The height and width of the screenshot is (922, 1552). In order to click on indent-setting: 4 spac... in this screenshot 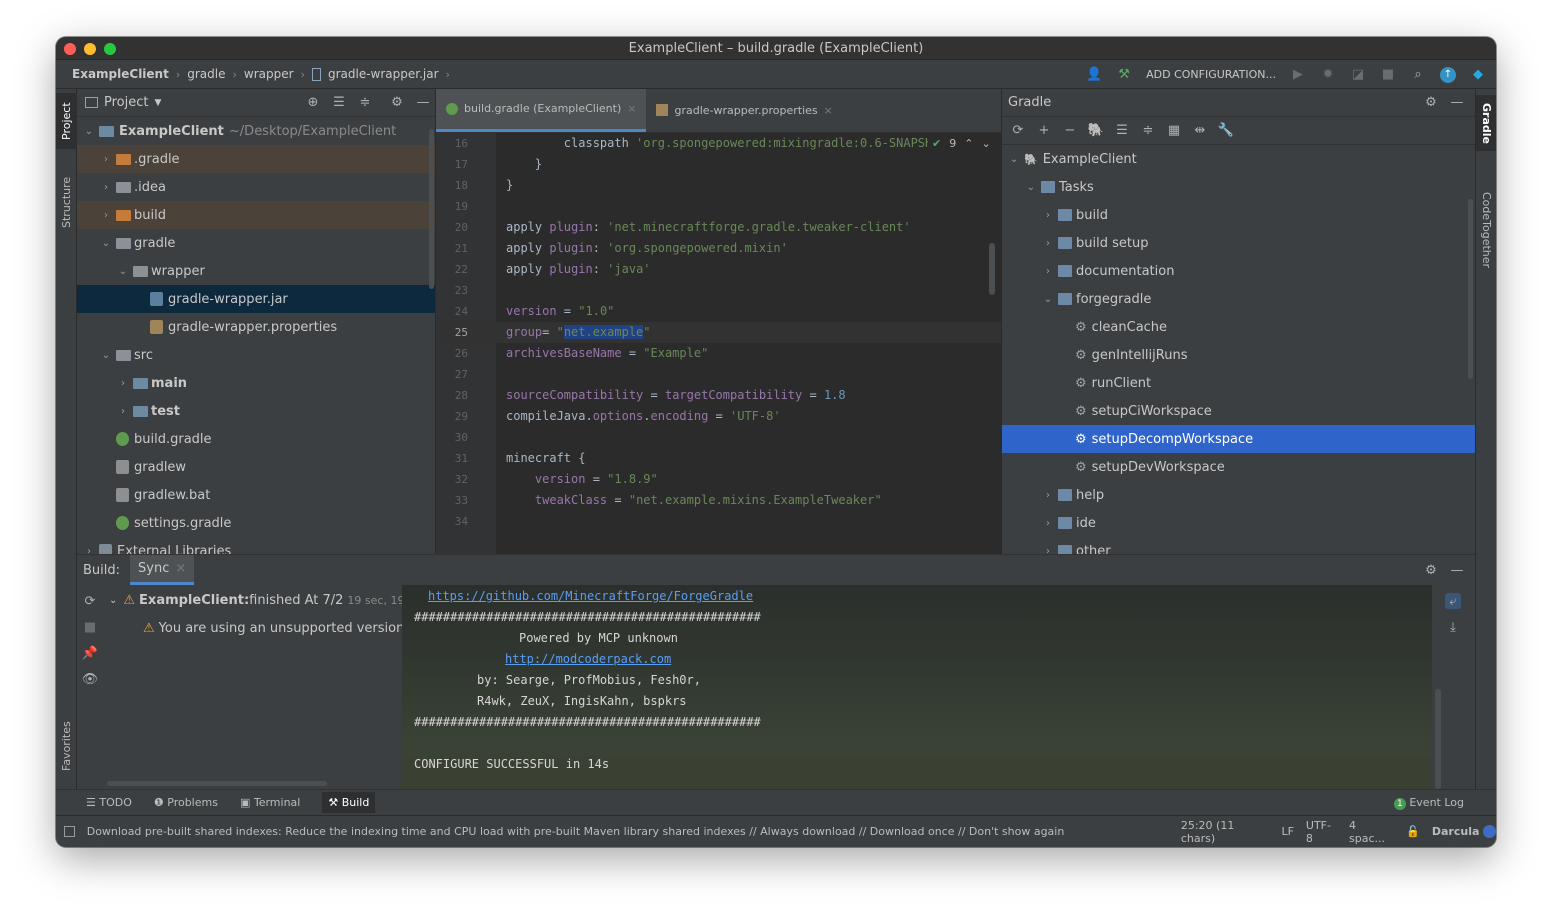, I will do `click(1371, 832)`.